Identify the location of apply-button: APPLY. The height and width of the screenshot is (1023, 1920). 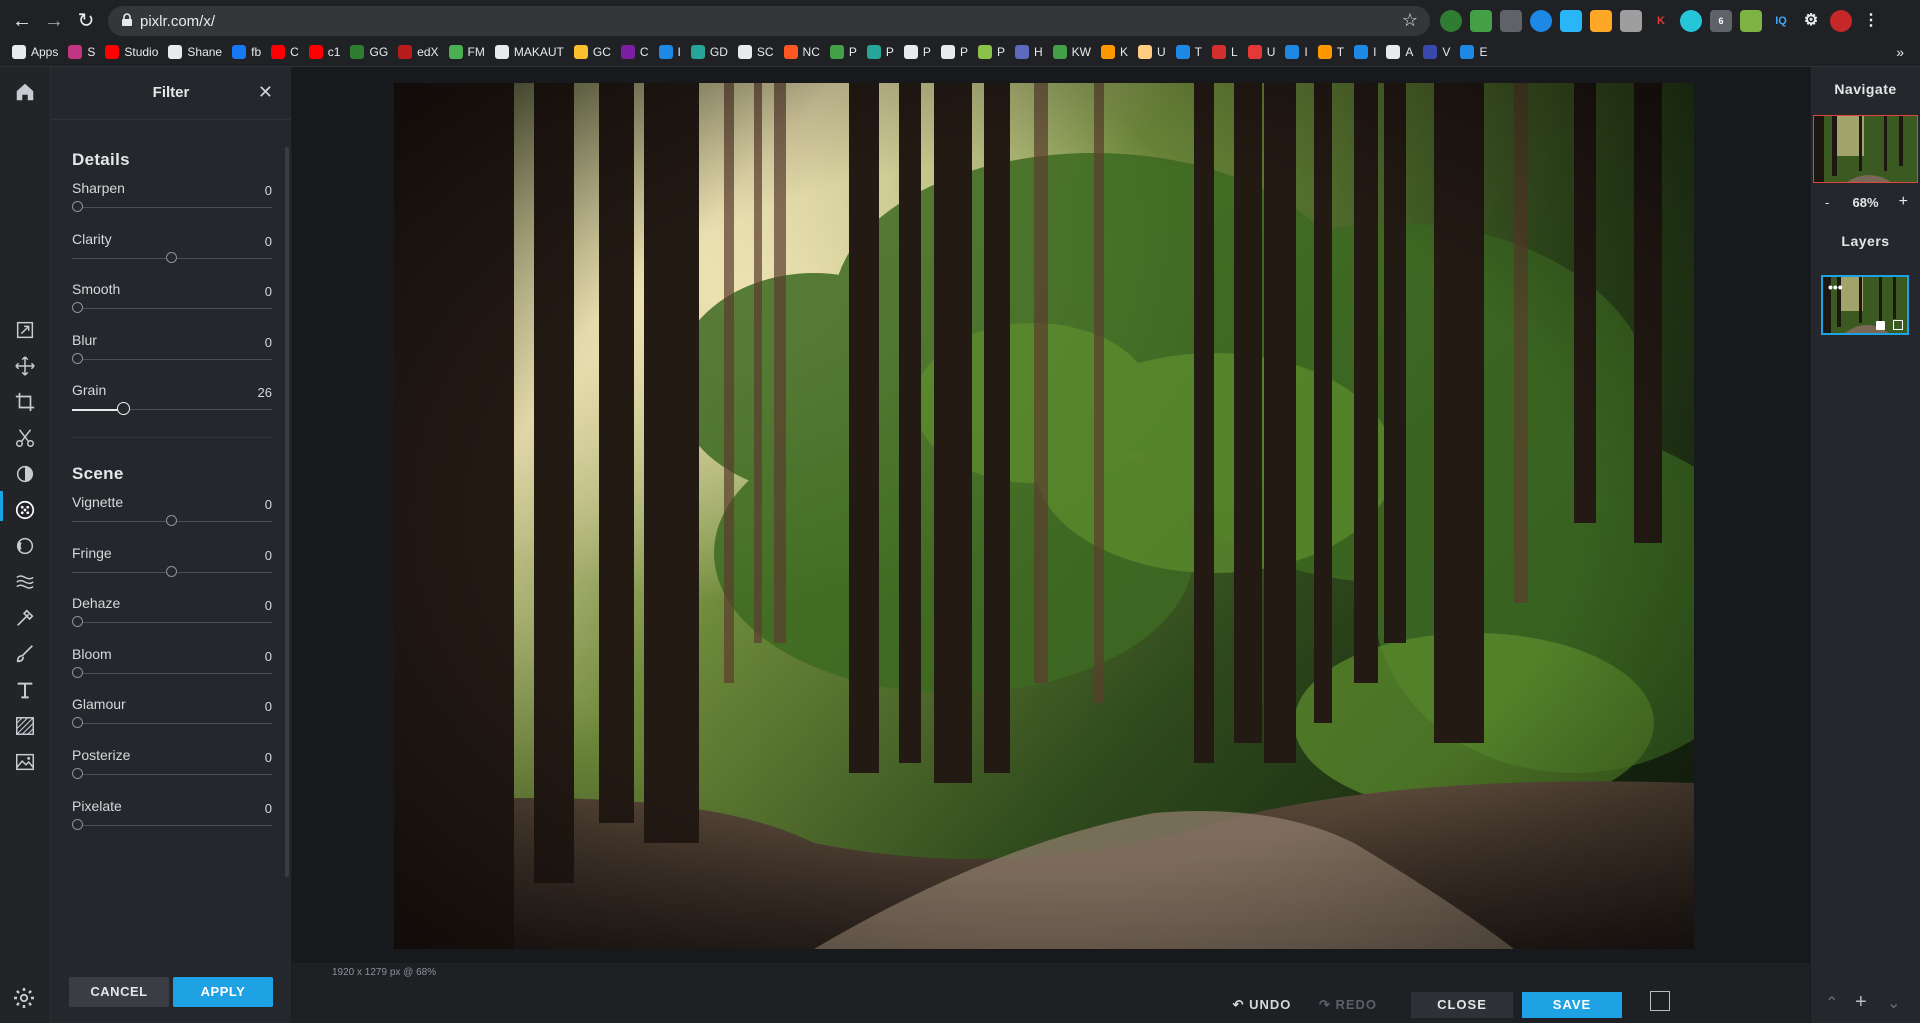
(223, 992).